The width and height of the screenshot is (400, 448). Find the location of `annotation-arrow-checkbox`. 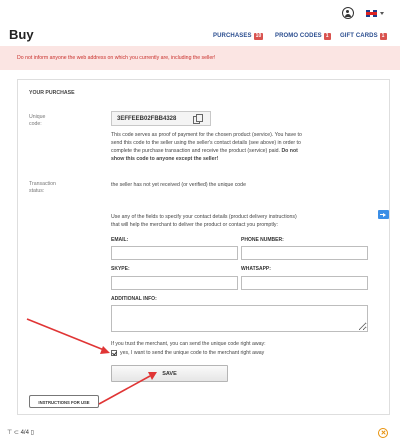

annotation-arrow-checkbox is located at coordinates (65, 334).